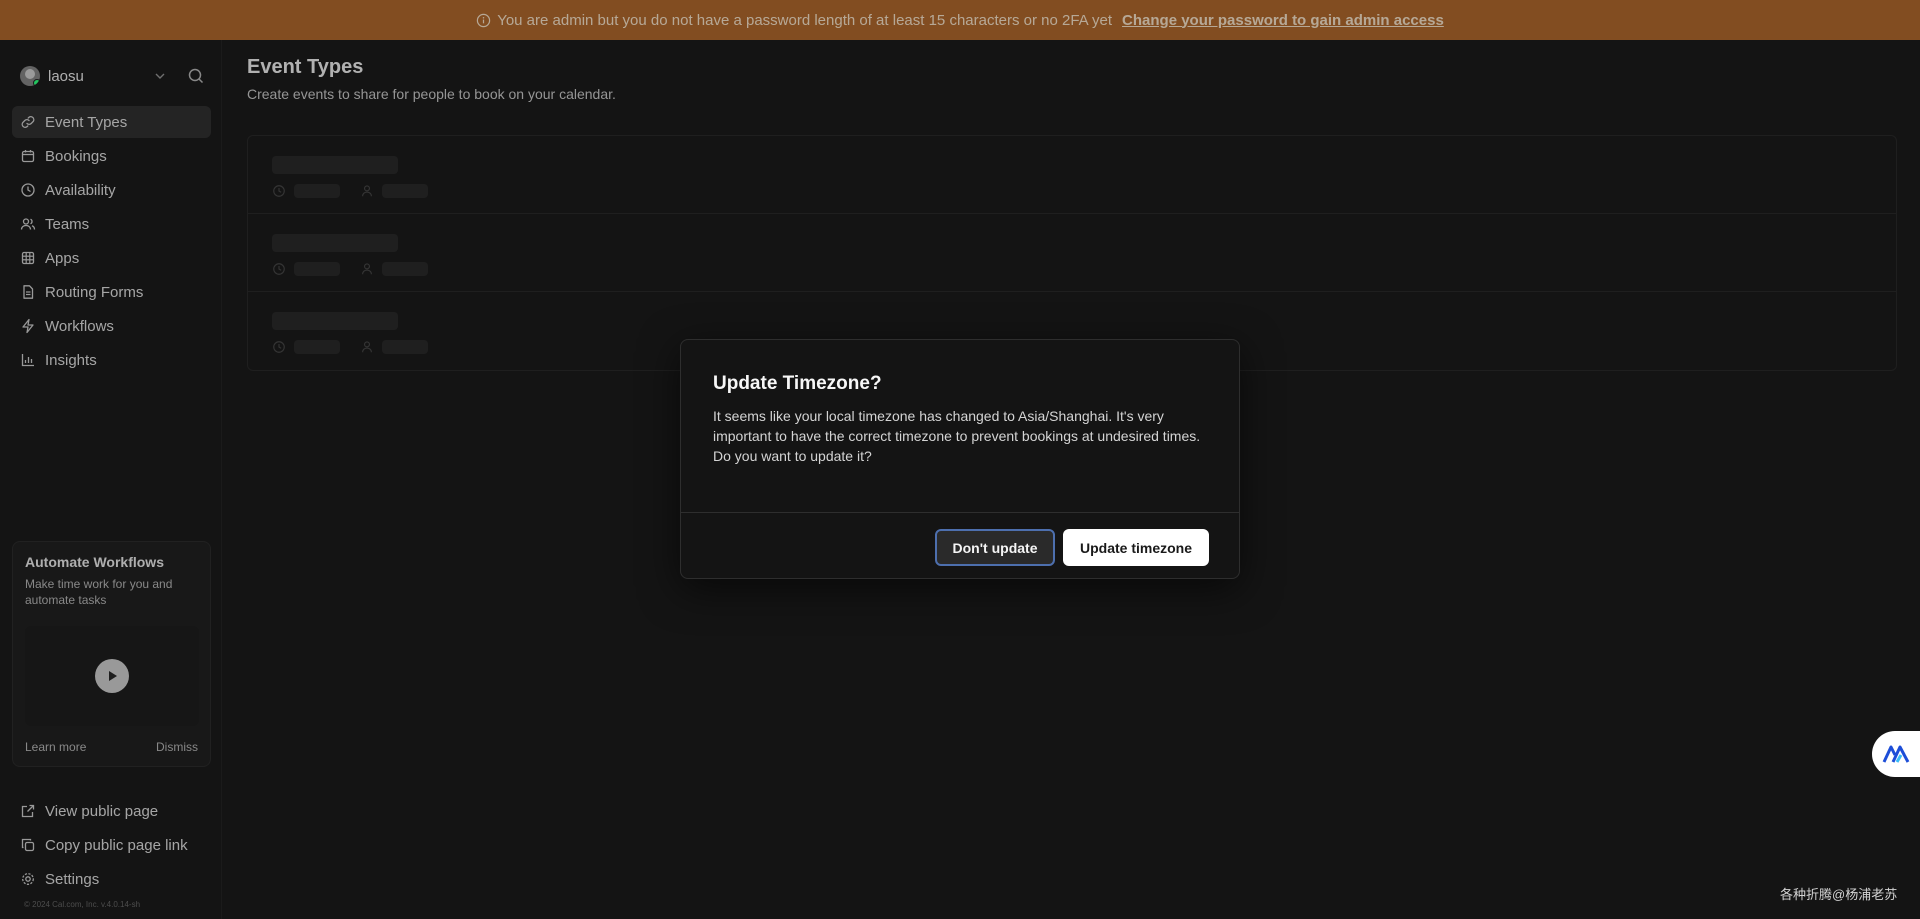 The width and height of the screenshot is (1920, 919). I want to click on dialog-title: Update Timezone?, so click(797, 383).